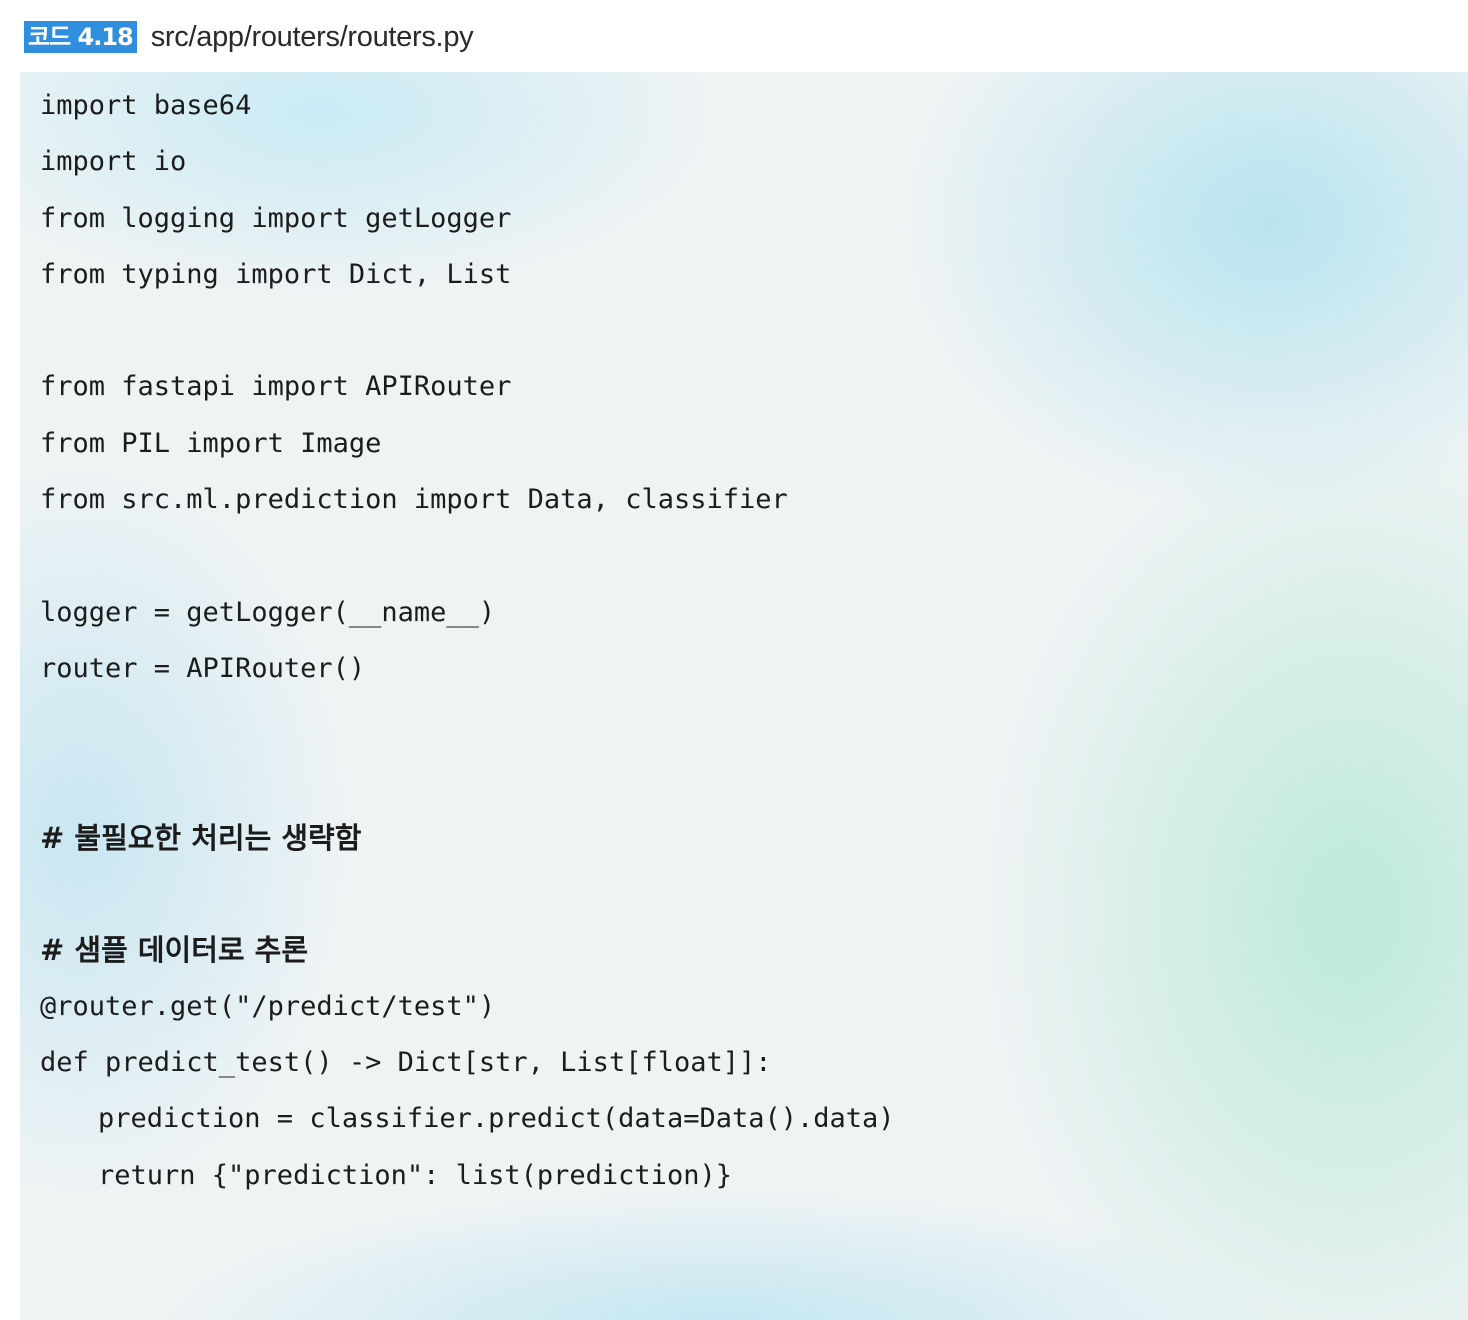 The height and width of the screenshot is (1320, 1468). Describe the element at coordinates (276, 218) in the screenshot. I see `code-line: from logging import getLogger` at that location.